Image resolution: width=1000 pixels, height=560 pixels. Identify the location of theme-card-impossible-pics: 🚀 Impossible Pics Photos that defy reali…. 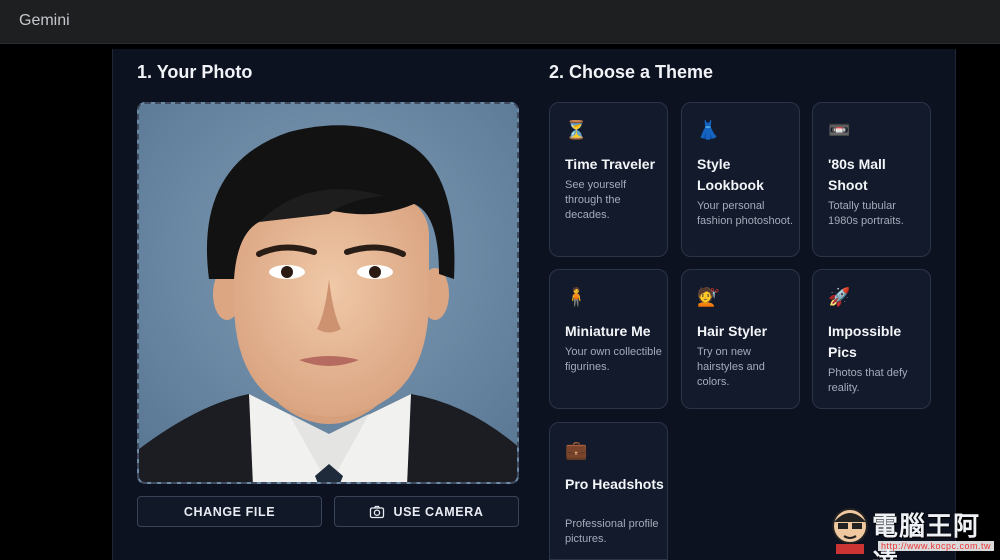
(871, 339).